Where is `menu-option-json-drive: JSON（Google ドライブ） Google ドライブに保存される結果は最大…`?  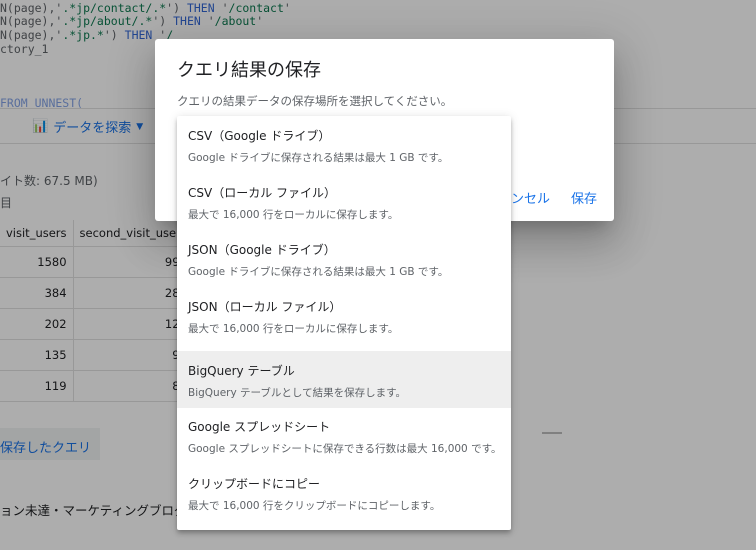
menu-option-json-drive: JSON（Google ドライブ） Google ドライブに保存される結果は最大… is located at coordinates (344, 258).